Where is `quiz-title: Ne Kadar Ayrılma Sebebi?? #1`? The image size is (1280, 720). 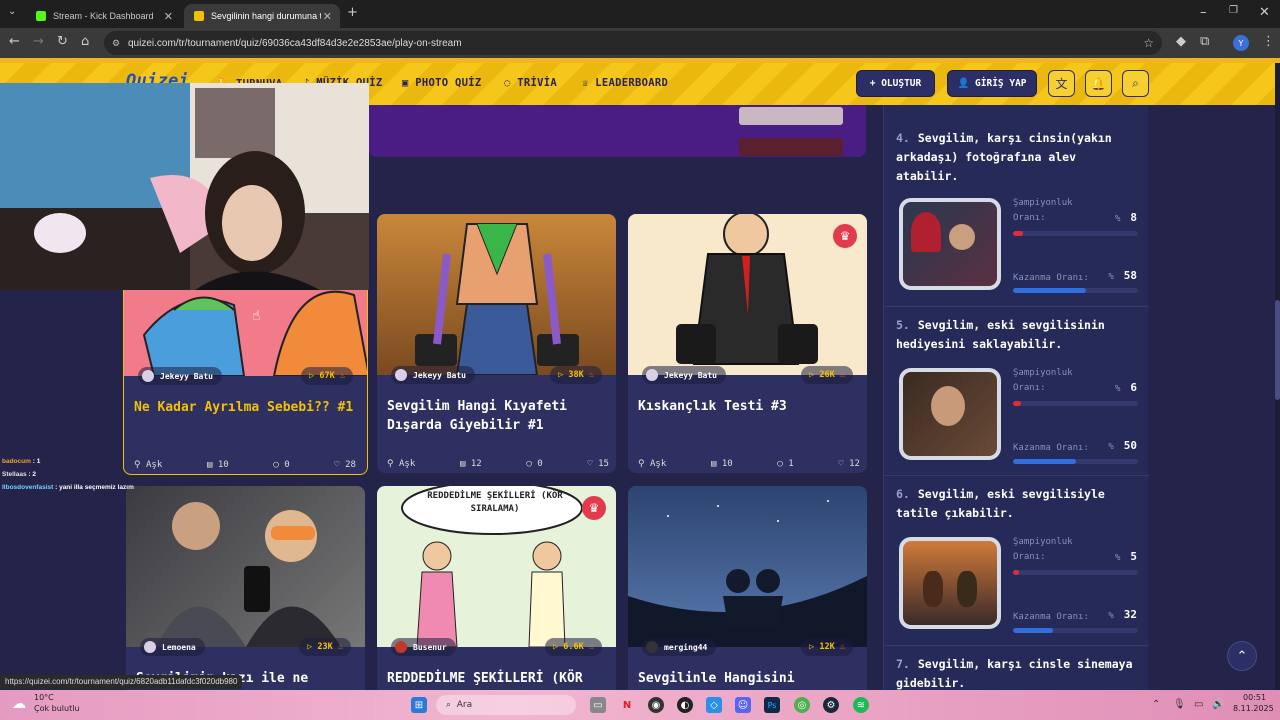
quiz-title: Ne Kadar Ayrılma Sebebi?? #1 is located at coordinates (244, 407).